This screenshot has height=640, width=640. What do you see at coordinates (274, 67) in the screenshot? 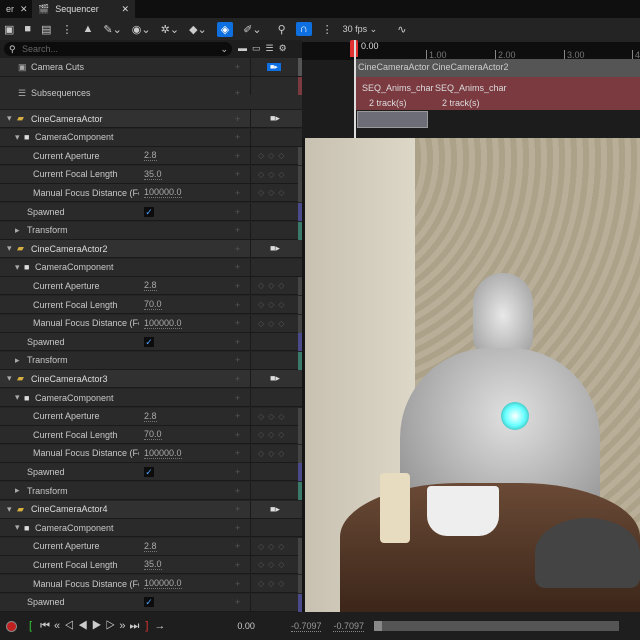
I see `camera-lock-icon: ■▸` at bounding box center [274, 67].